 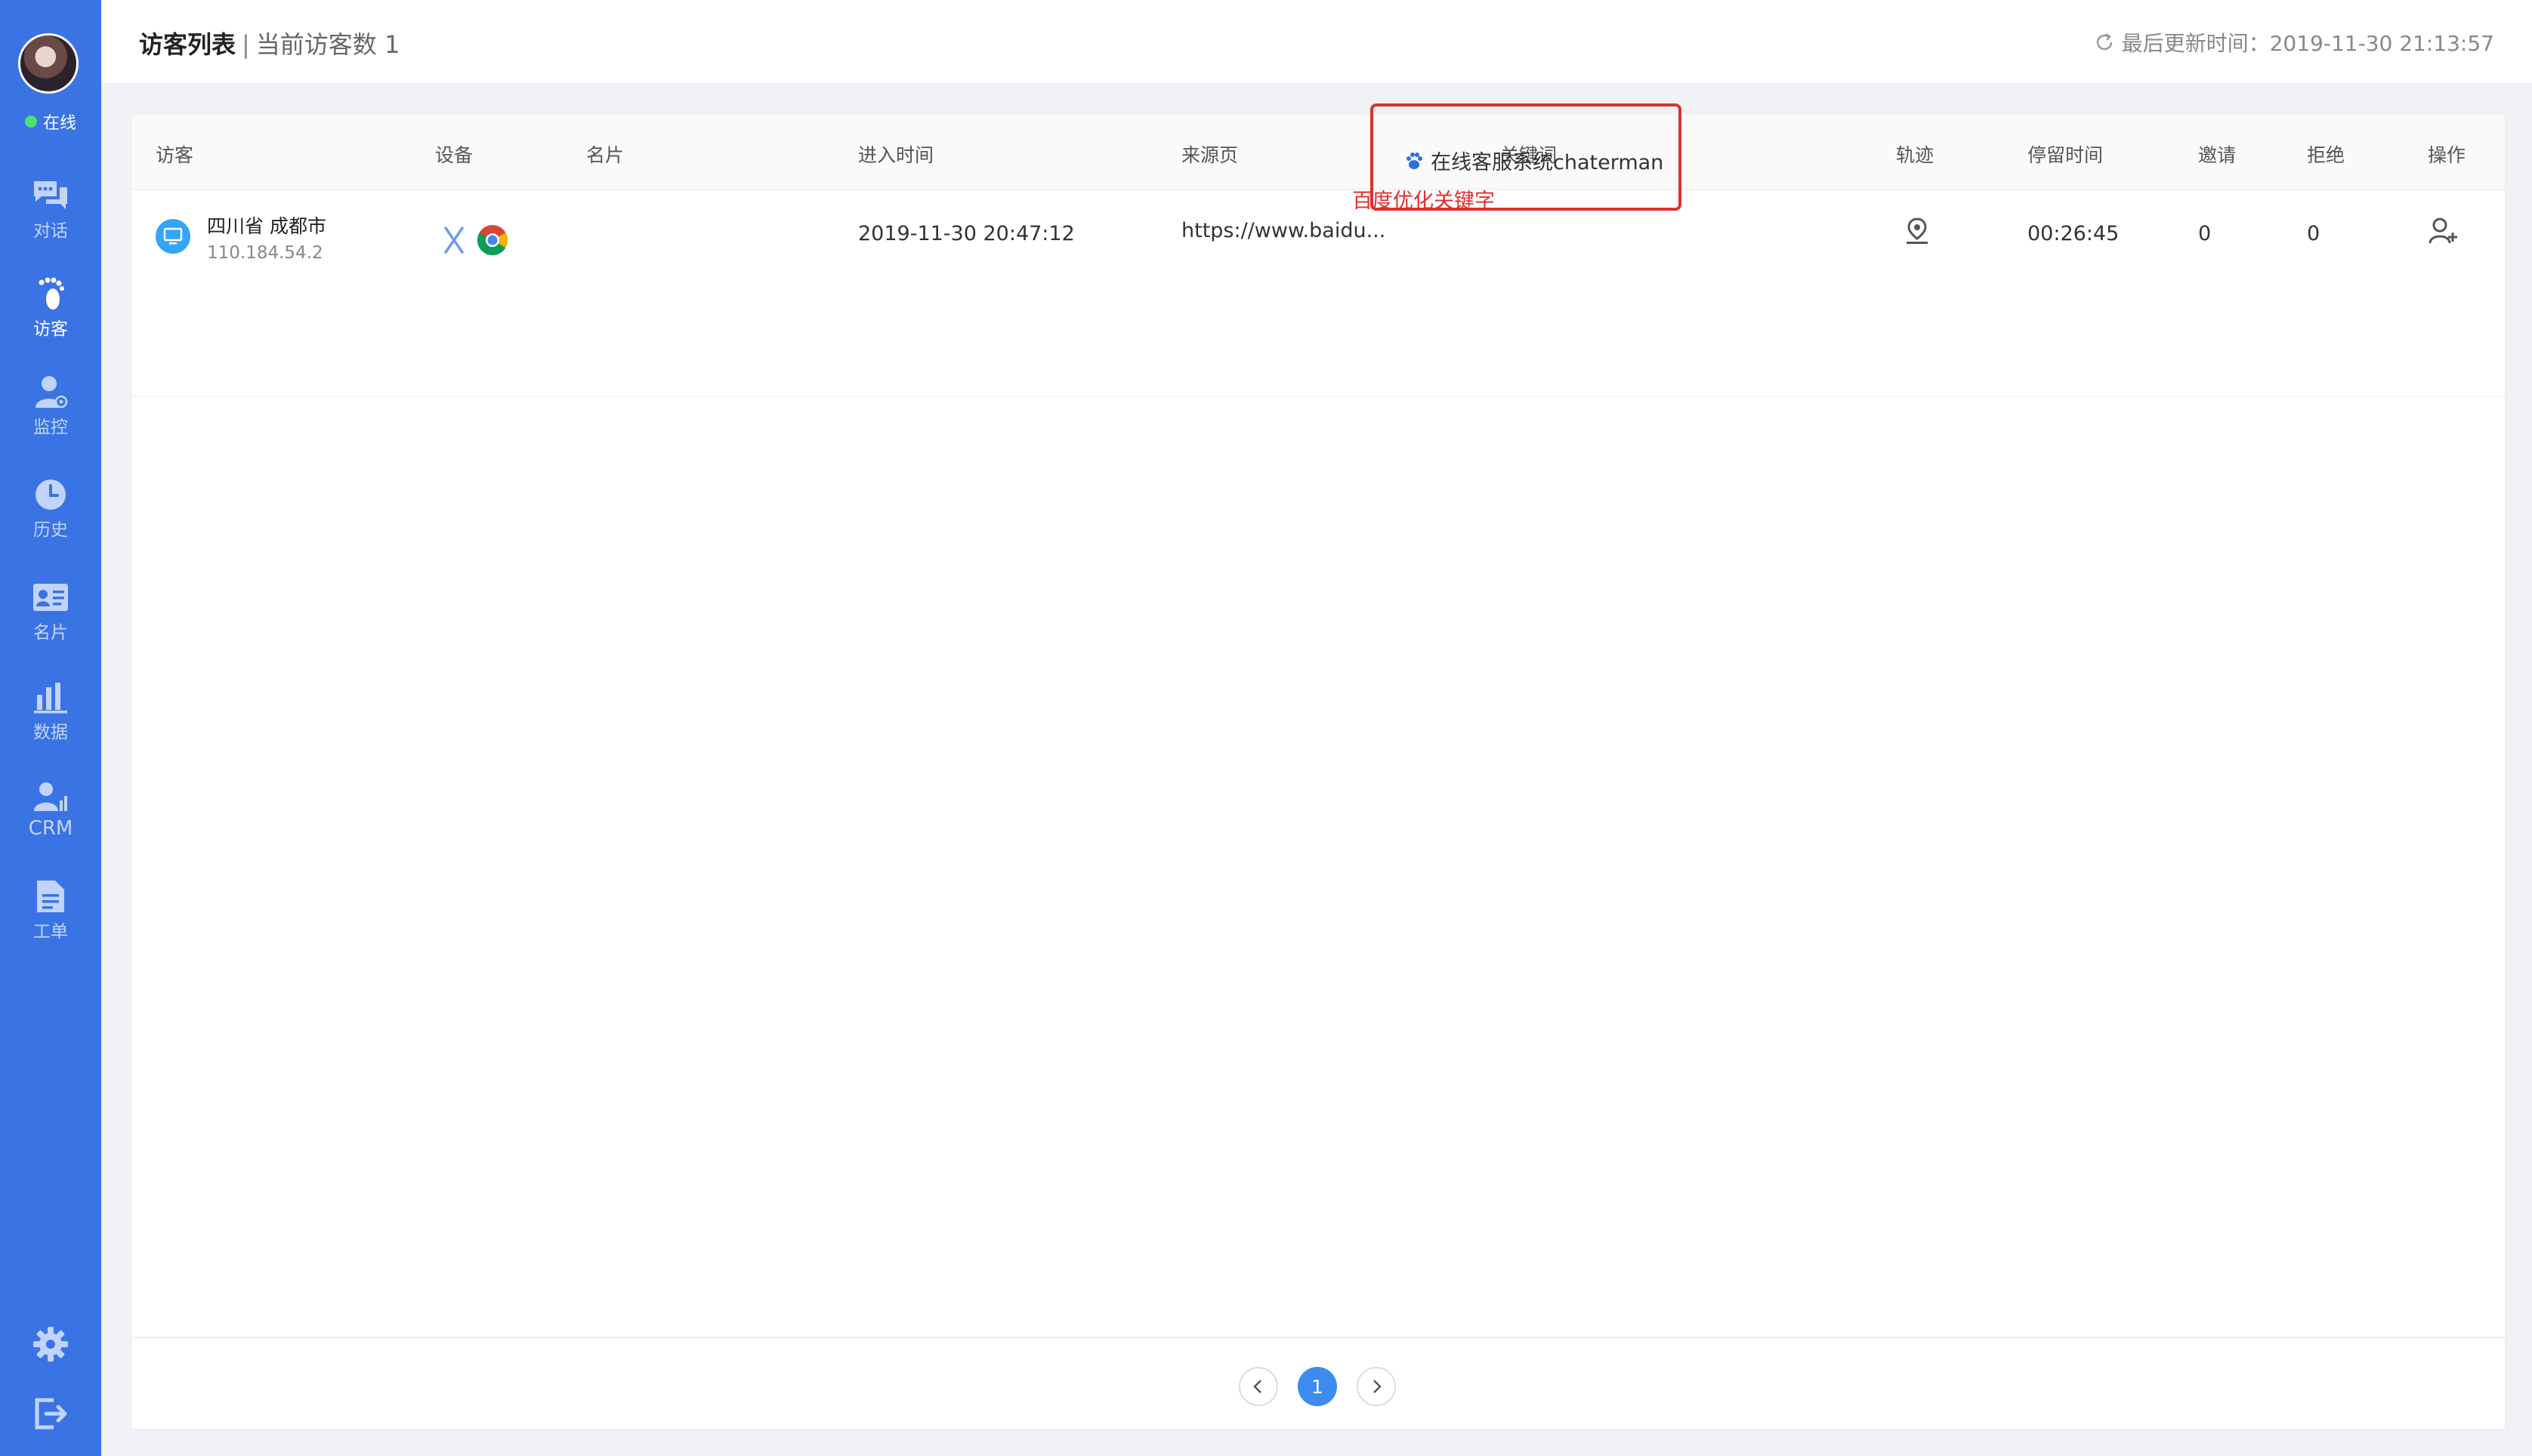 I want to click on column-header-enter-time: 进入时间, so click(x=896, y=155).